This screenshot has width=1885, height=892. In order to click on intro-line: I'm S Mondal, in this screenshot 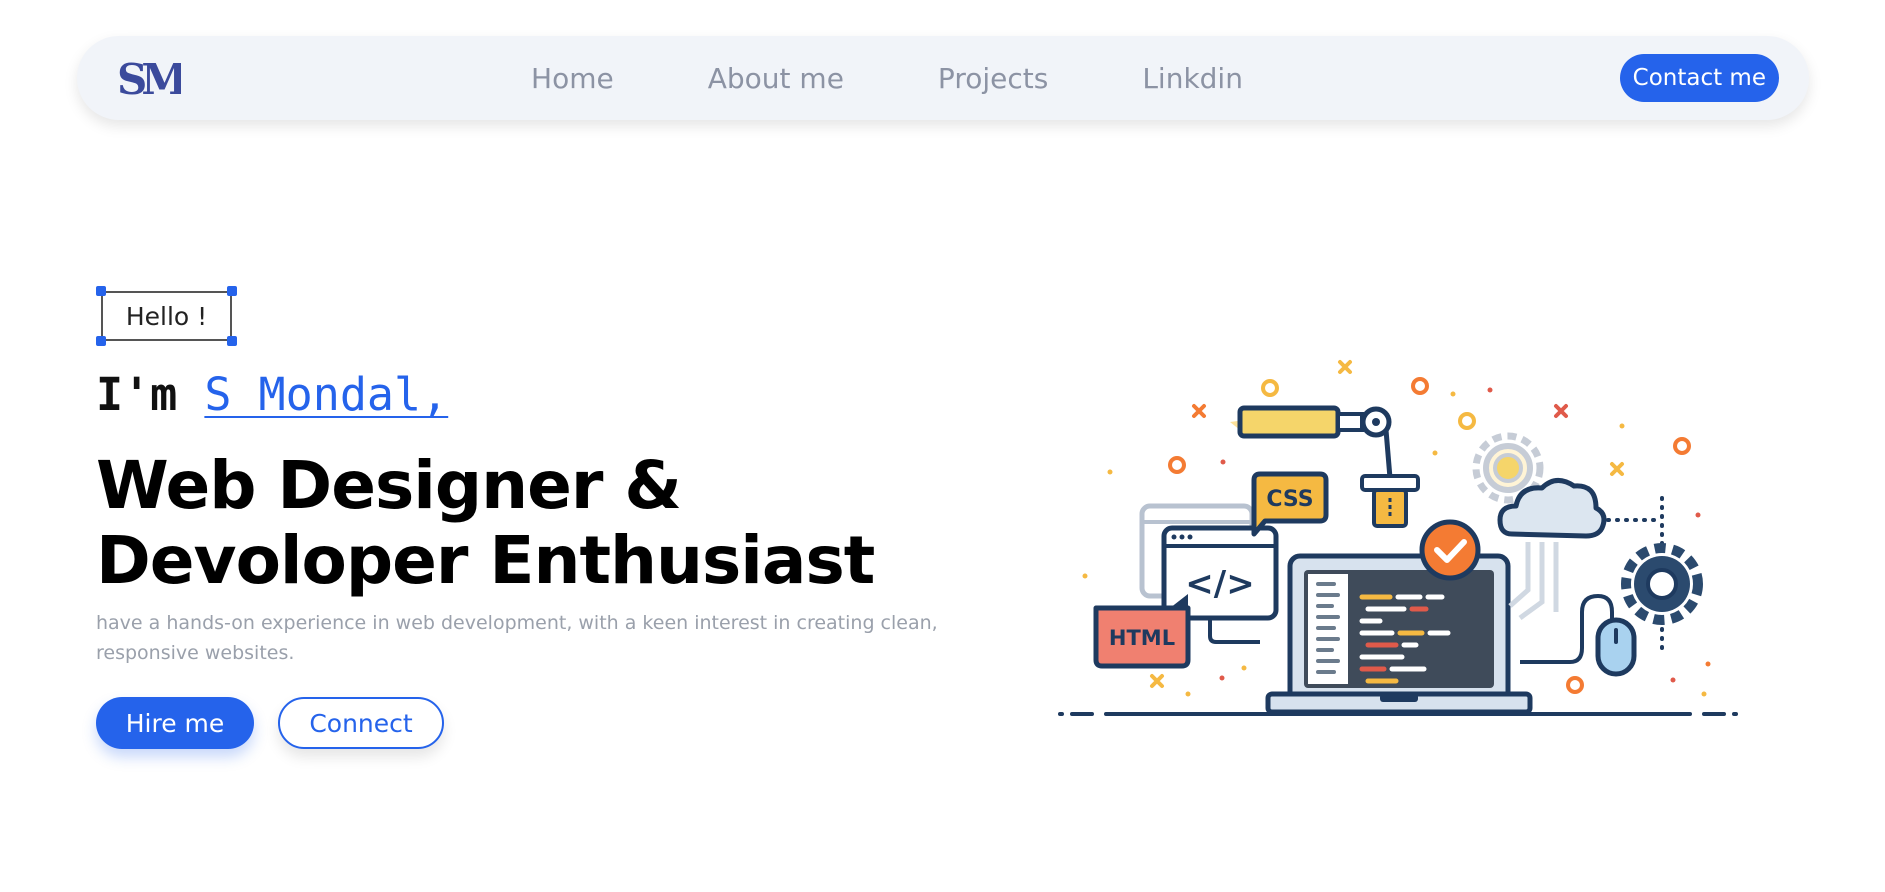, I will do `click(272, 394)`.